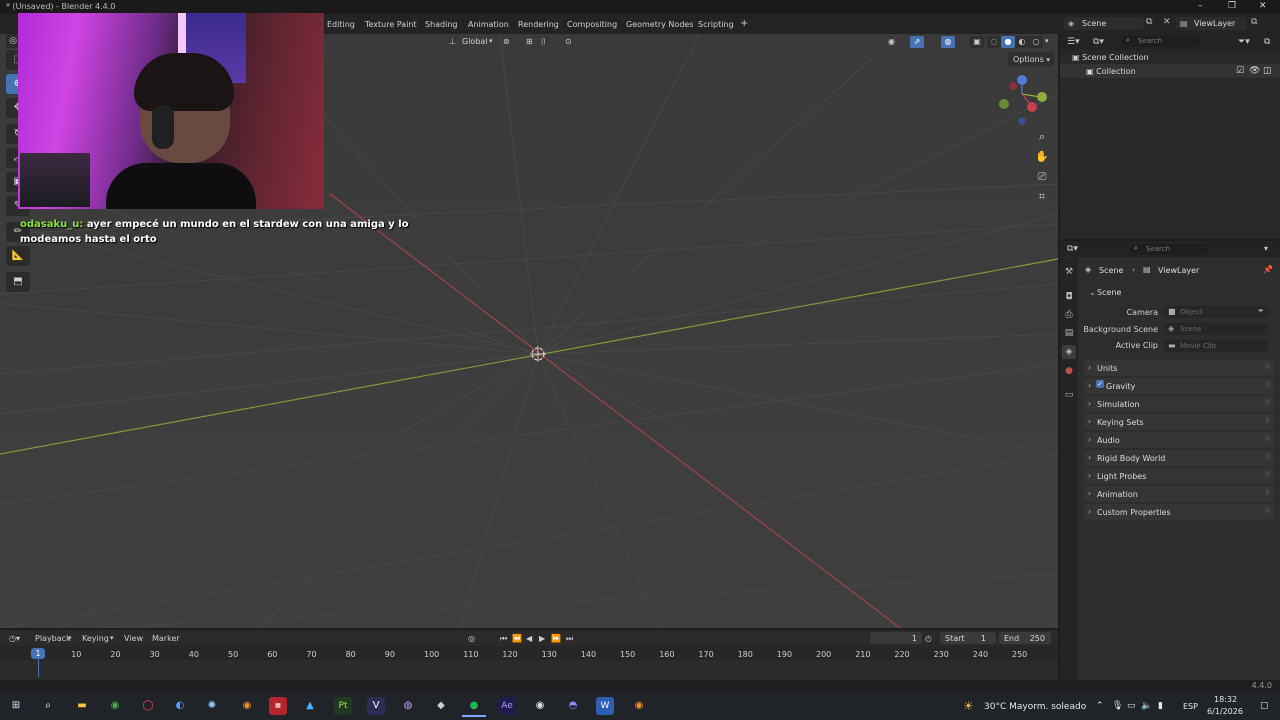  What do you see at coordinates (1069, 333) in the screenshot?
I see `view-layer-tab-icon: ▤` at bounding box center [1069, 333].